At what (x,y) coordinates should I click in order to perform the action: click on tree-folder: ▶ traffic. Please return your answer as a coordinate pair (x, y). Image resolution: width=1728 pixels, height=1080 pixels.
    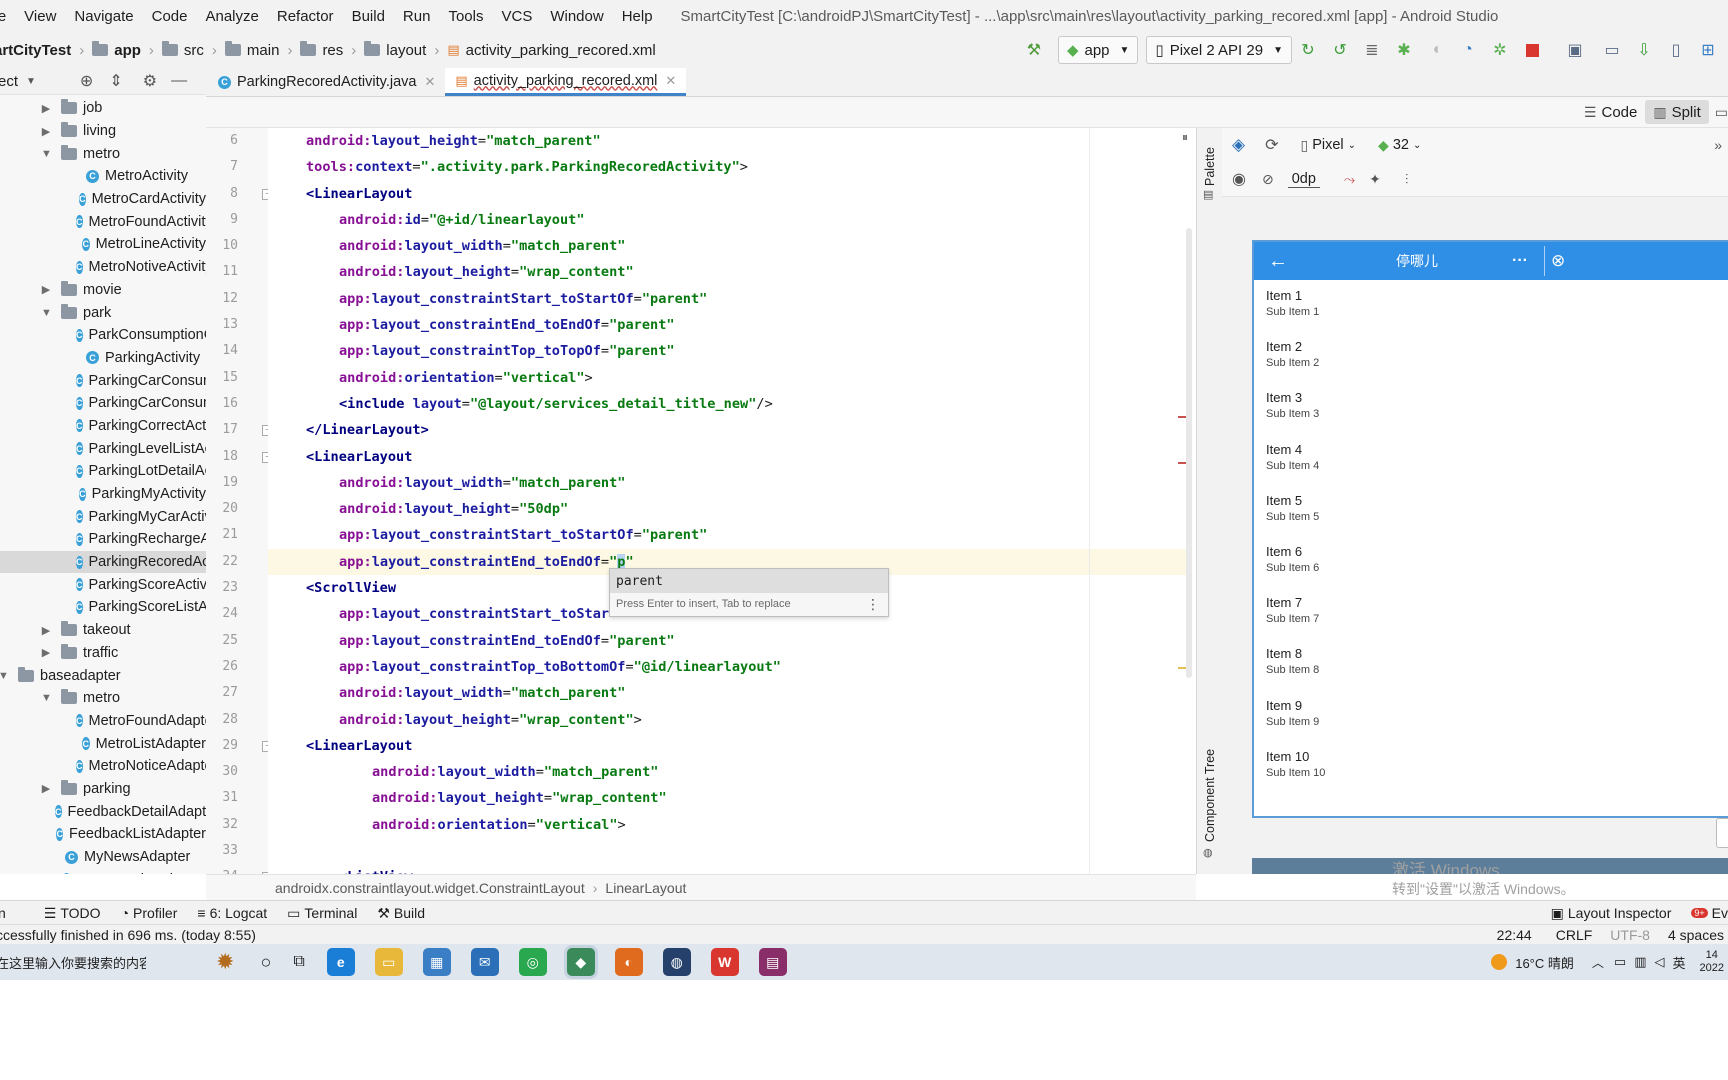
    Looking at the image, I should click on (103, 653).